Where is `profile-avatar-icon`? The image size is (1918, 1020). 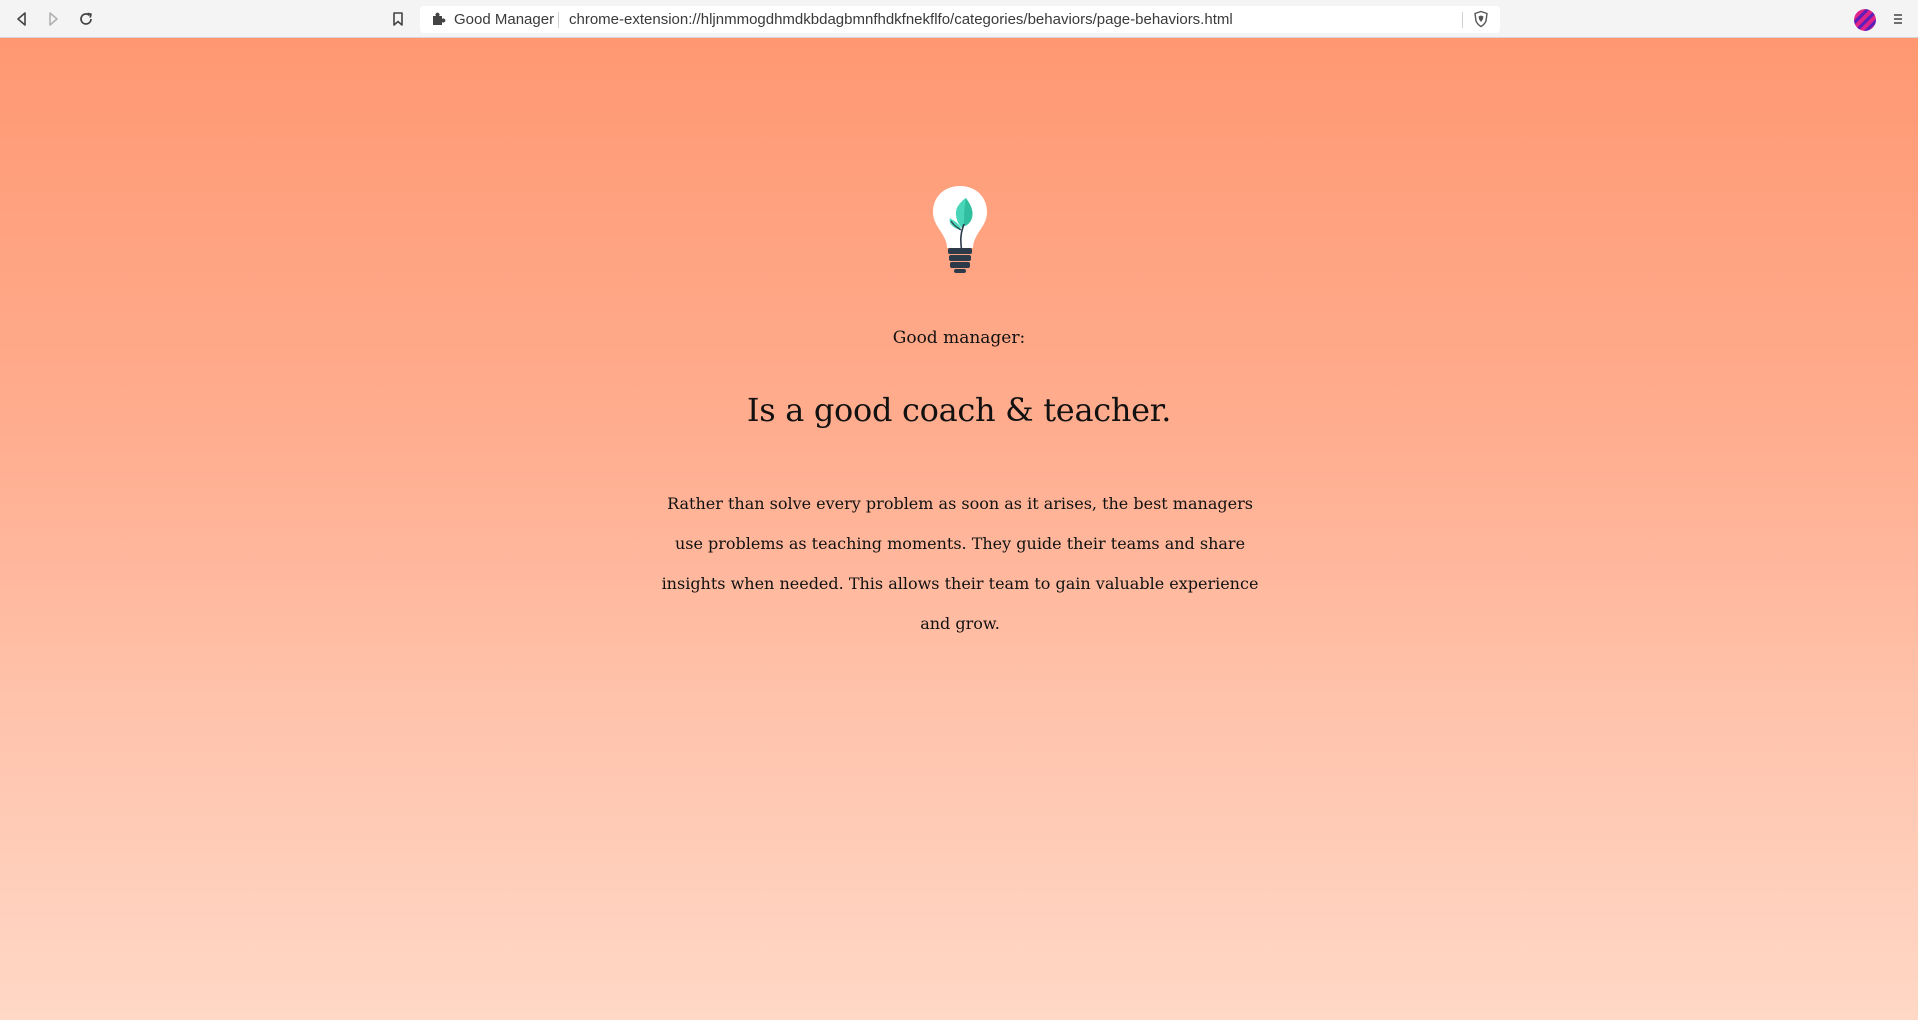 profile-avatar-icon is located at coordinates (1865, 20).